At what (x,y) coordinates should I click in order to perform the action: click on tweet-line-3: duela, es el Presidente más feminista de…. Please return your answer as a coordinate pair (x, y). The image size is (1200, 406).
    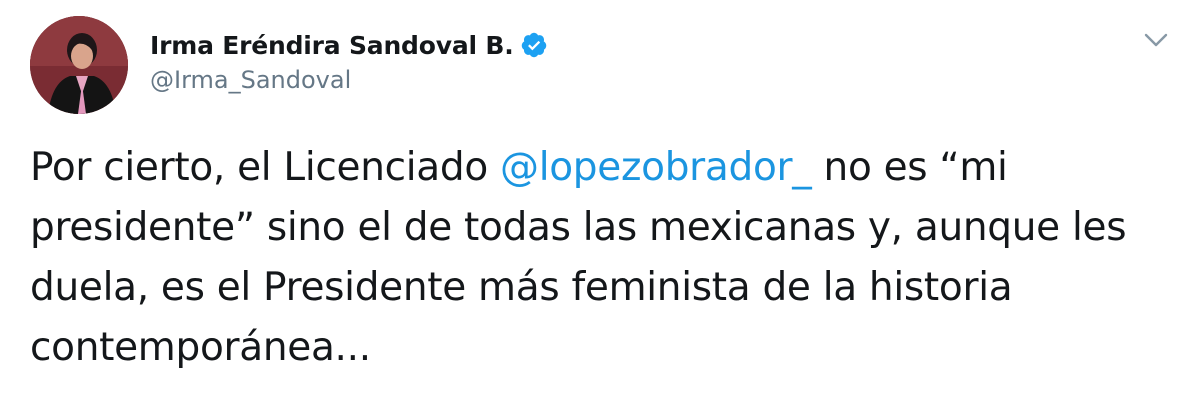
    Looking at the image, I should click on (521, 287).